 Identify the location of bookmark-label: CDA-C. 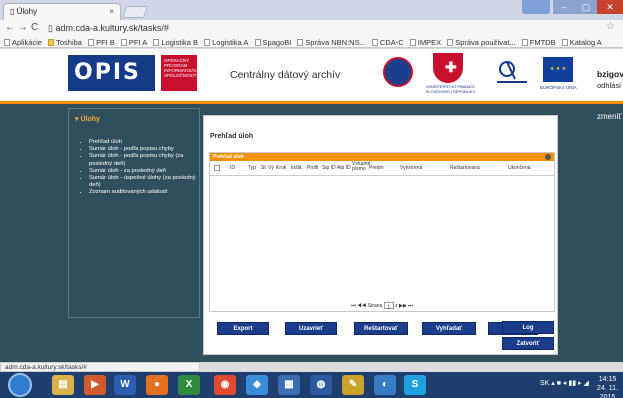
(391, 42).